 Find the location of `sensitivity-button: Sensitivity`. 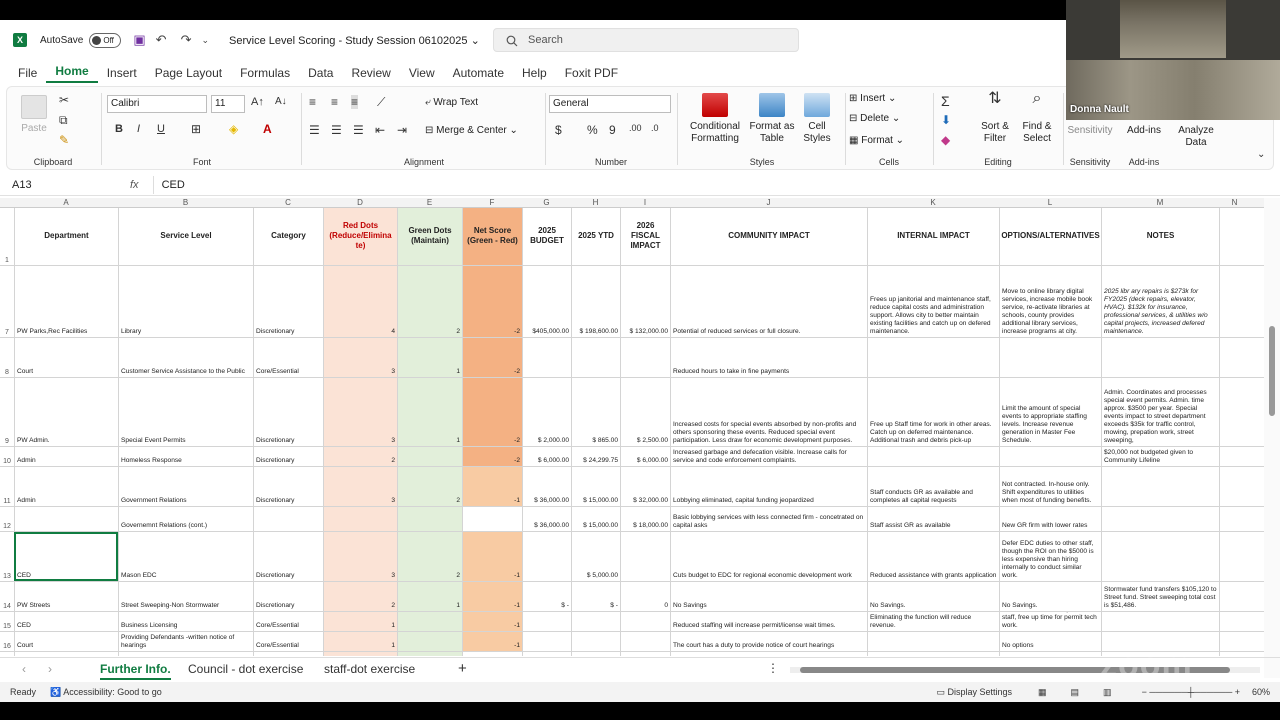

sensitivity-button: Sensitivity is located at coordinates (1090, 131).